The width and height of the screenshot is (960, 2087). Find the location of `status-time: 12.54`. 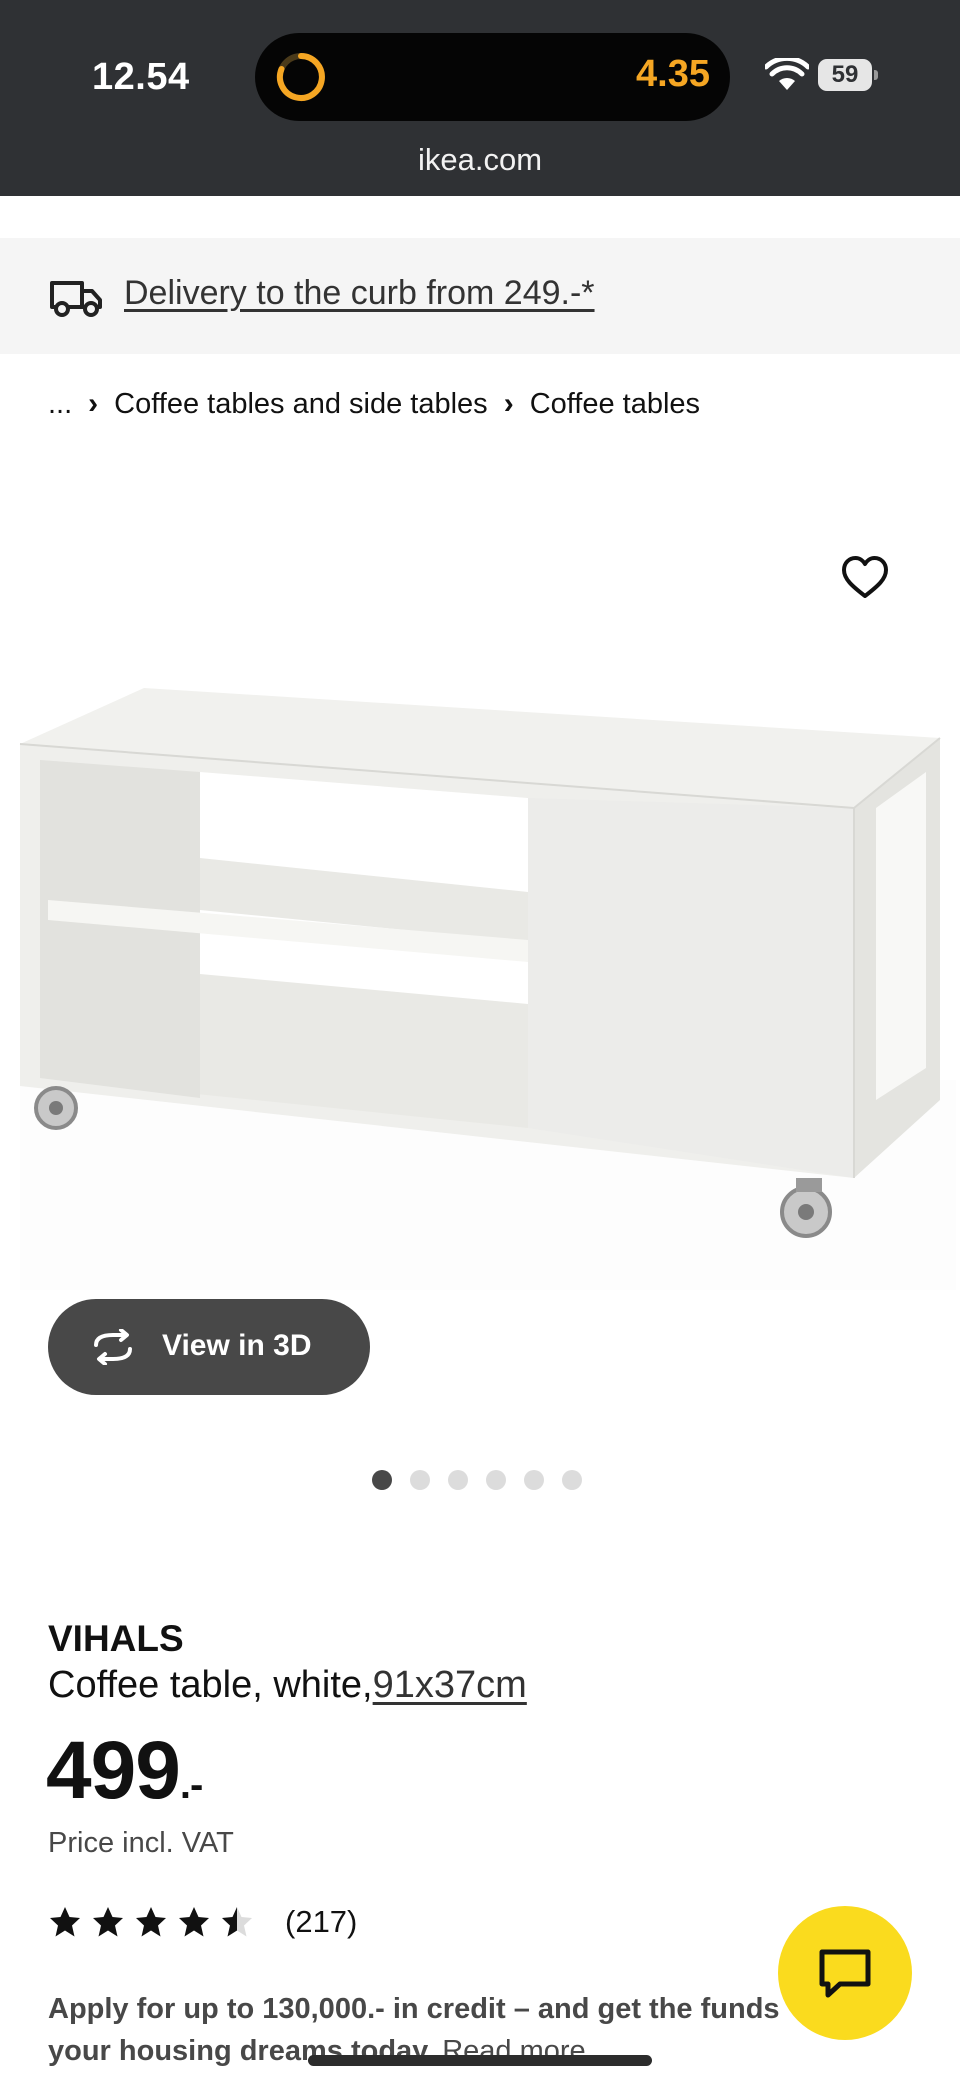

status-time: 12.54 is located at coordinates (141, 77).